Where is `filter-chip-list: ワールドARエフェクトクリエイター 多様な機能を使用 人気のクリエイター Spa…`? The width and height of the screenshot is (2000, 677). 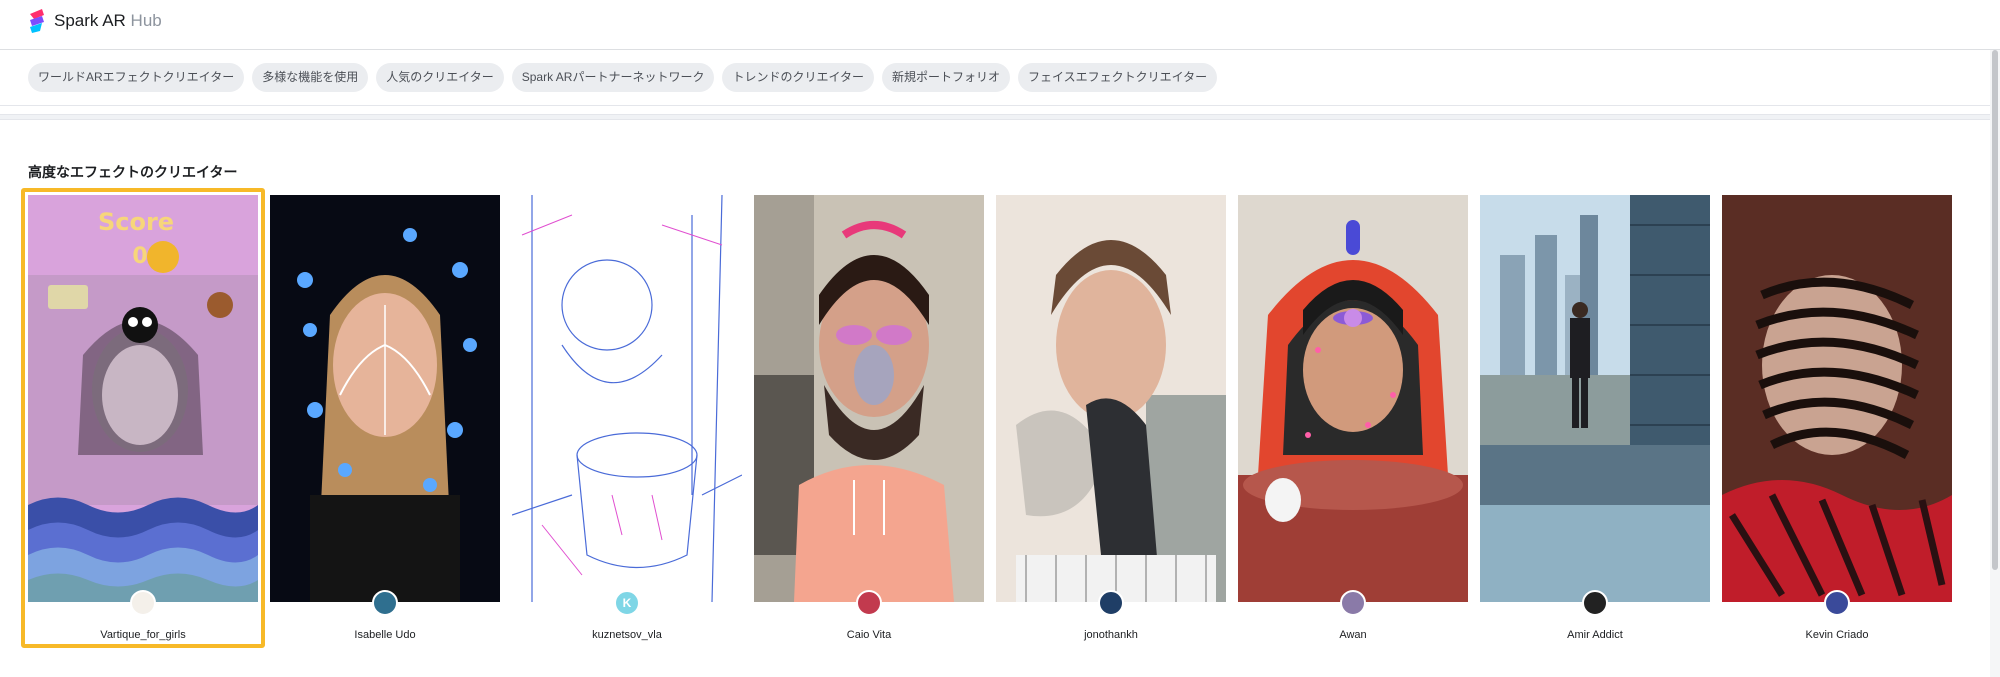 filter-chip-list: ワールドARエフェクトクリエイター 多様な機能を使用 人気のクリエイター Spa… is located at coordinates (623, 77).